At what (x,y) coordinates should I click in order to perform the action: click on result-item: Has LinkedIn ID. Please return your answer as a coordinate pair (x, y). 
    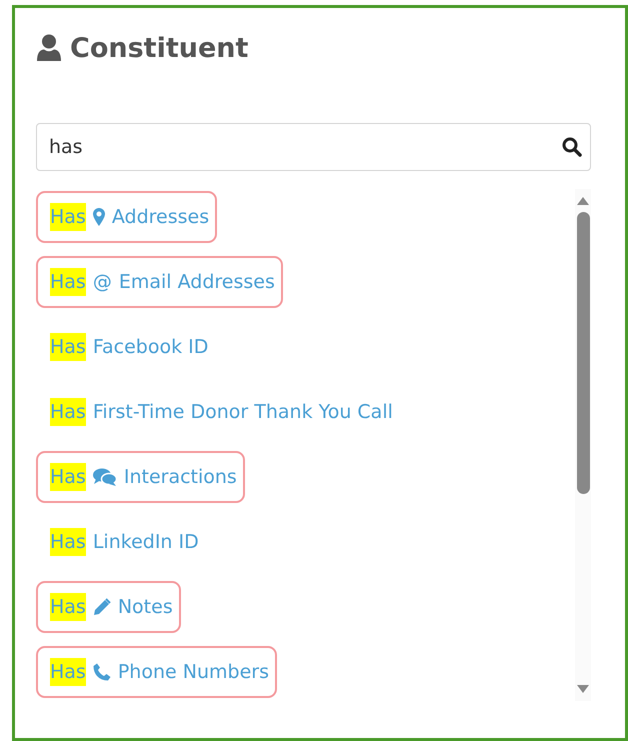
    Looking at the image, I should click on (121, 542).